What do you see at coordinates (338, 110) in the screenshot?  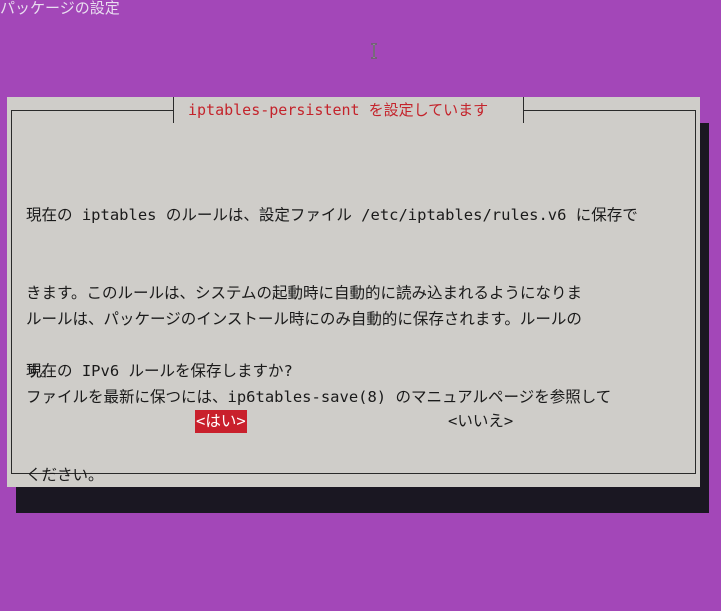 I see `dialog-title: iptables-persistent を設定しています` at bounding box center [338, 110].